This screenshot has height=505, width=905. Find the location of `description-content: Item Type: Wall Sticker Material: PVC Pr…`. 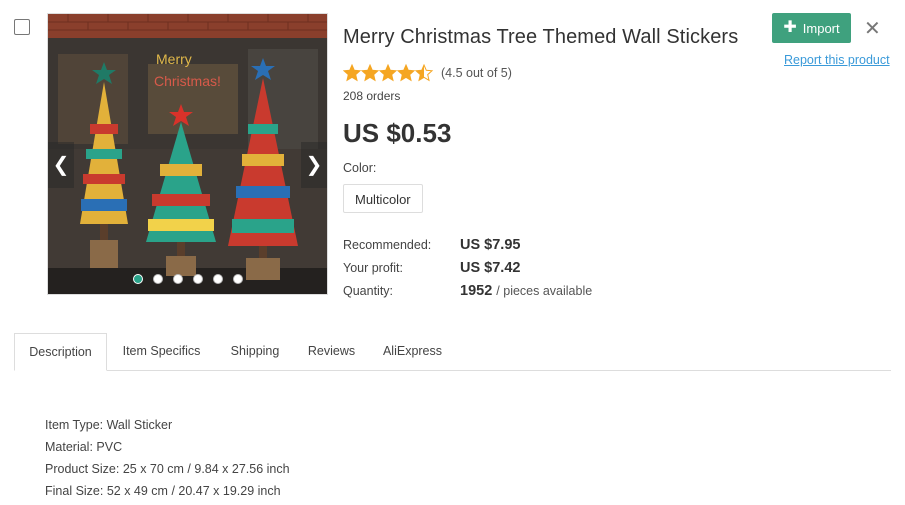

description-content: Item Type: Wall Sticker Material: PVC Pr… is located at coordinates (167, 458).